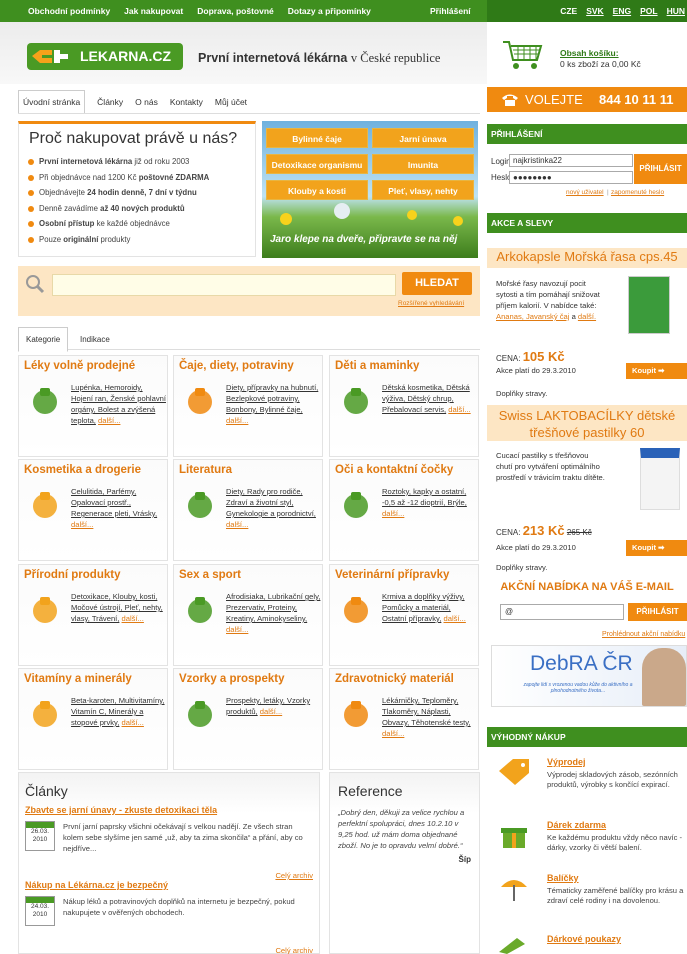  Describe the element at coordinates (110, 102) in the screenshot. I see `tab-articles: Články` at that location.